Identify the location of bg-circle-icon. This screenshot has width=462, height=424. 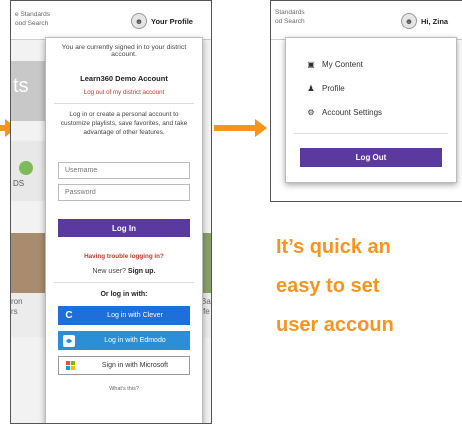
(26, 168).